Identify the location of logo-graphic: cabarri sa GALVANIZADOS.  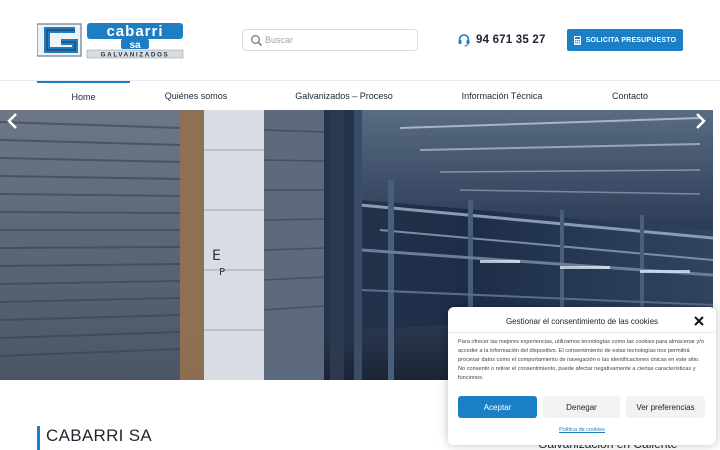
(110, 41).